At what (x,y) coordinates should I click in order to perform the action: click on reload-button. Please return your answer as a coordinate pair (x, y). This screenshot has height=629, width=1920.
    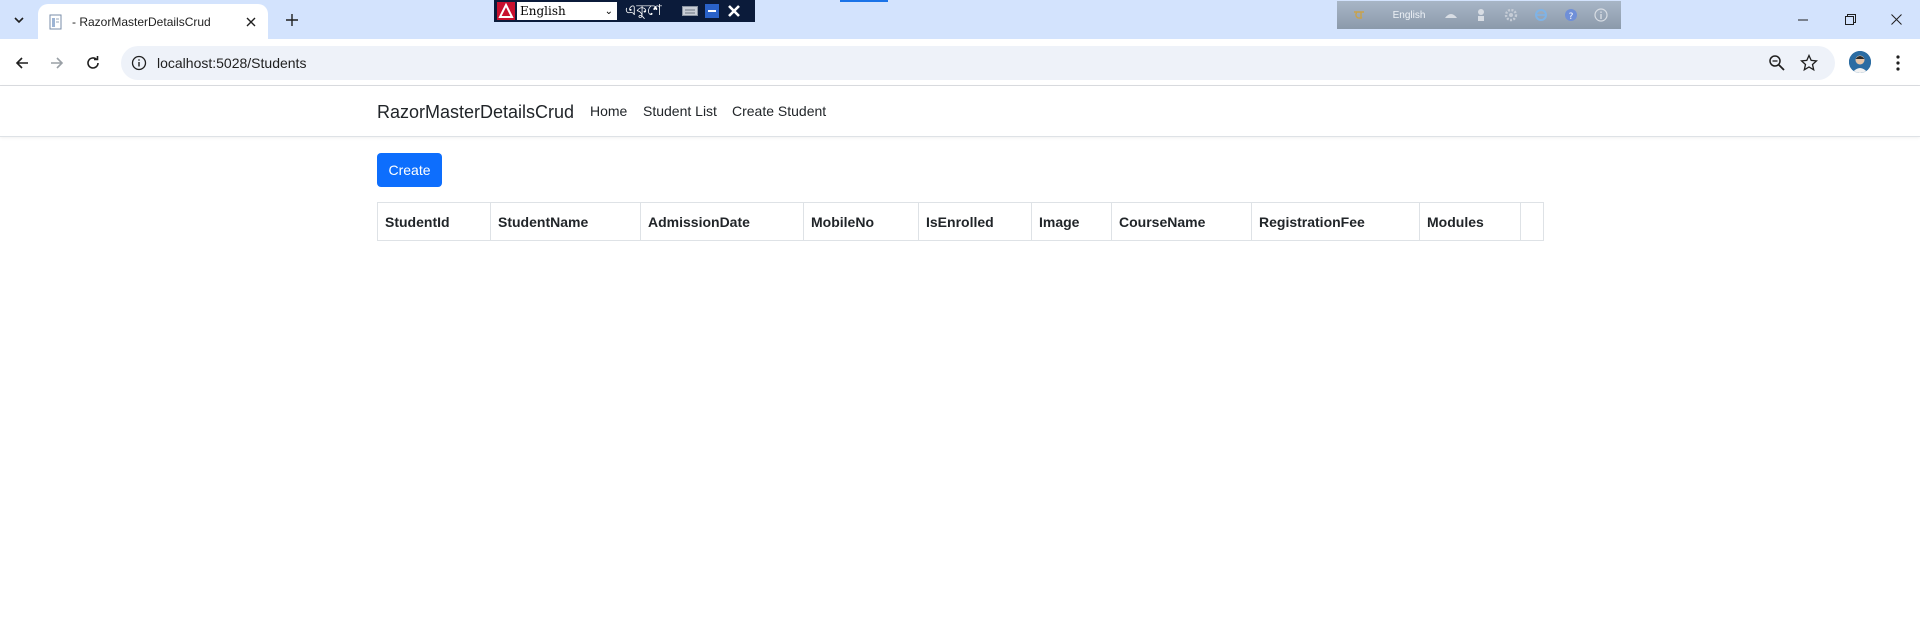
    Looking at the image, I should click on (93, 63).